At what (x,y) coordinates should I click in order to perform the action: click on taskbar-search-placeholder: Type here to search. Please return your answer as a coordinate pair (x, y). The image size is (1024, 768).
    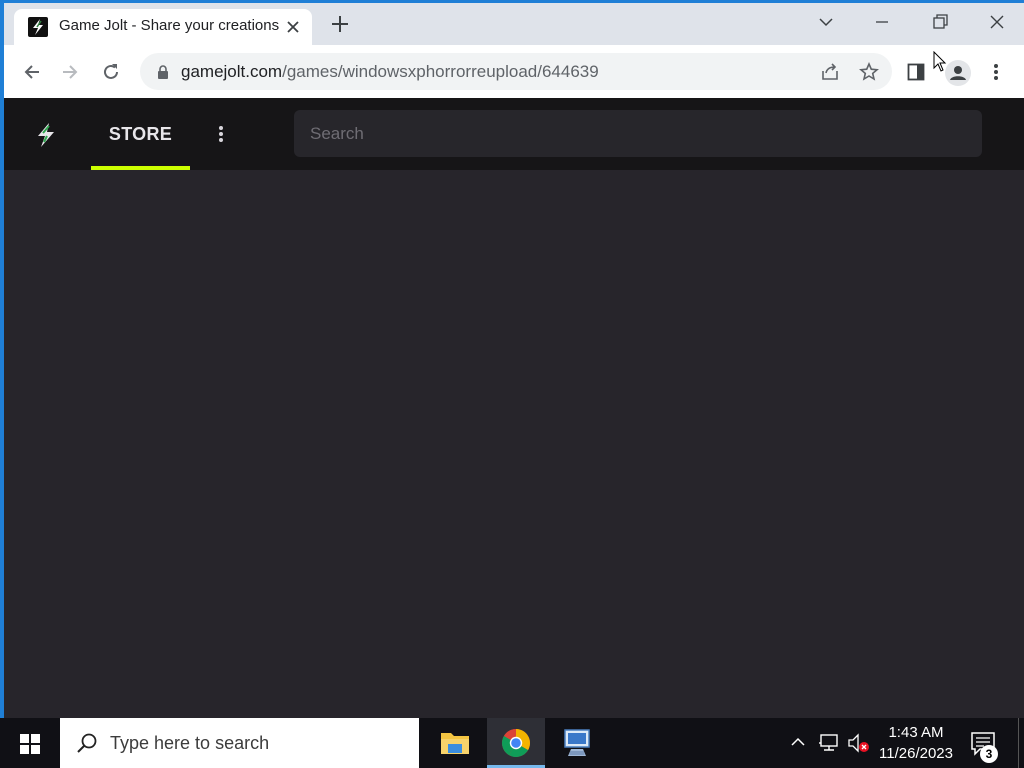
    Looking at the image, I should click on (190, 743).